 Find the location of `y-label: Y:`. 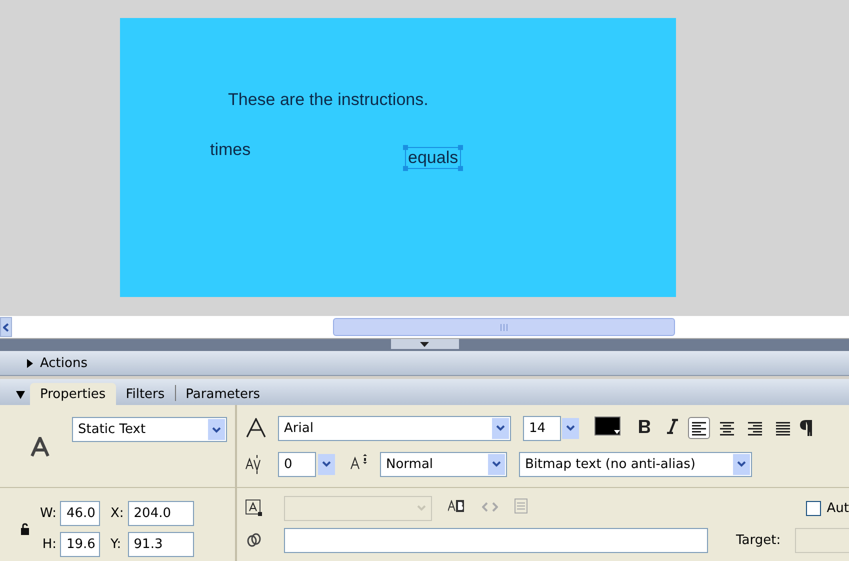

y-label: Y: is located at coordinates (116, 544).